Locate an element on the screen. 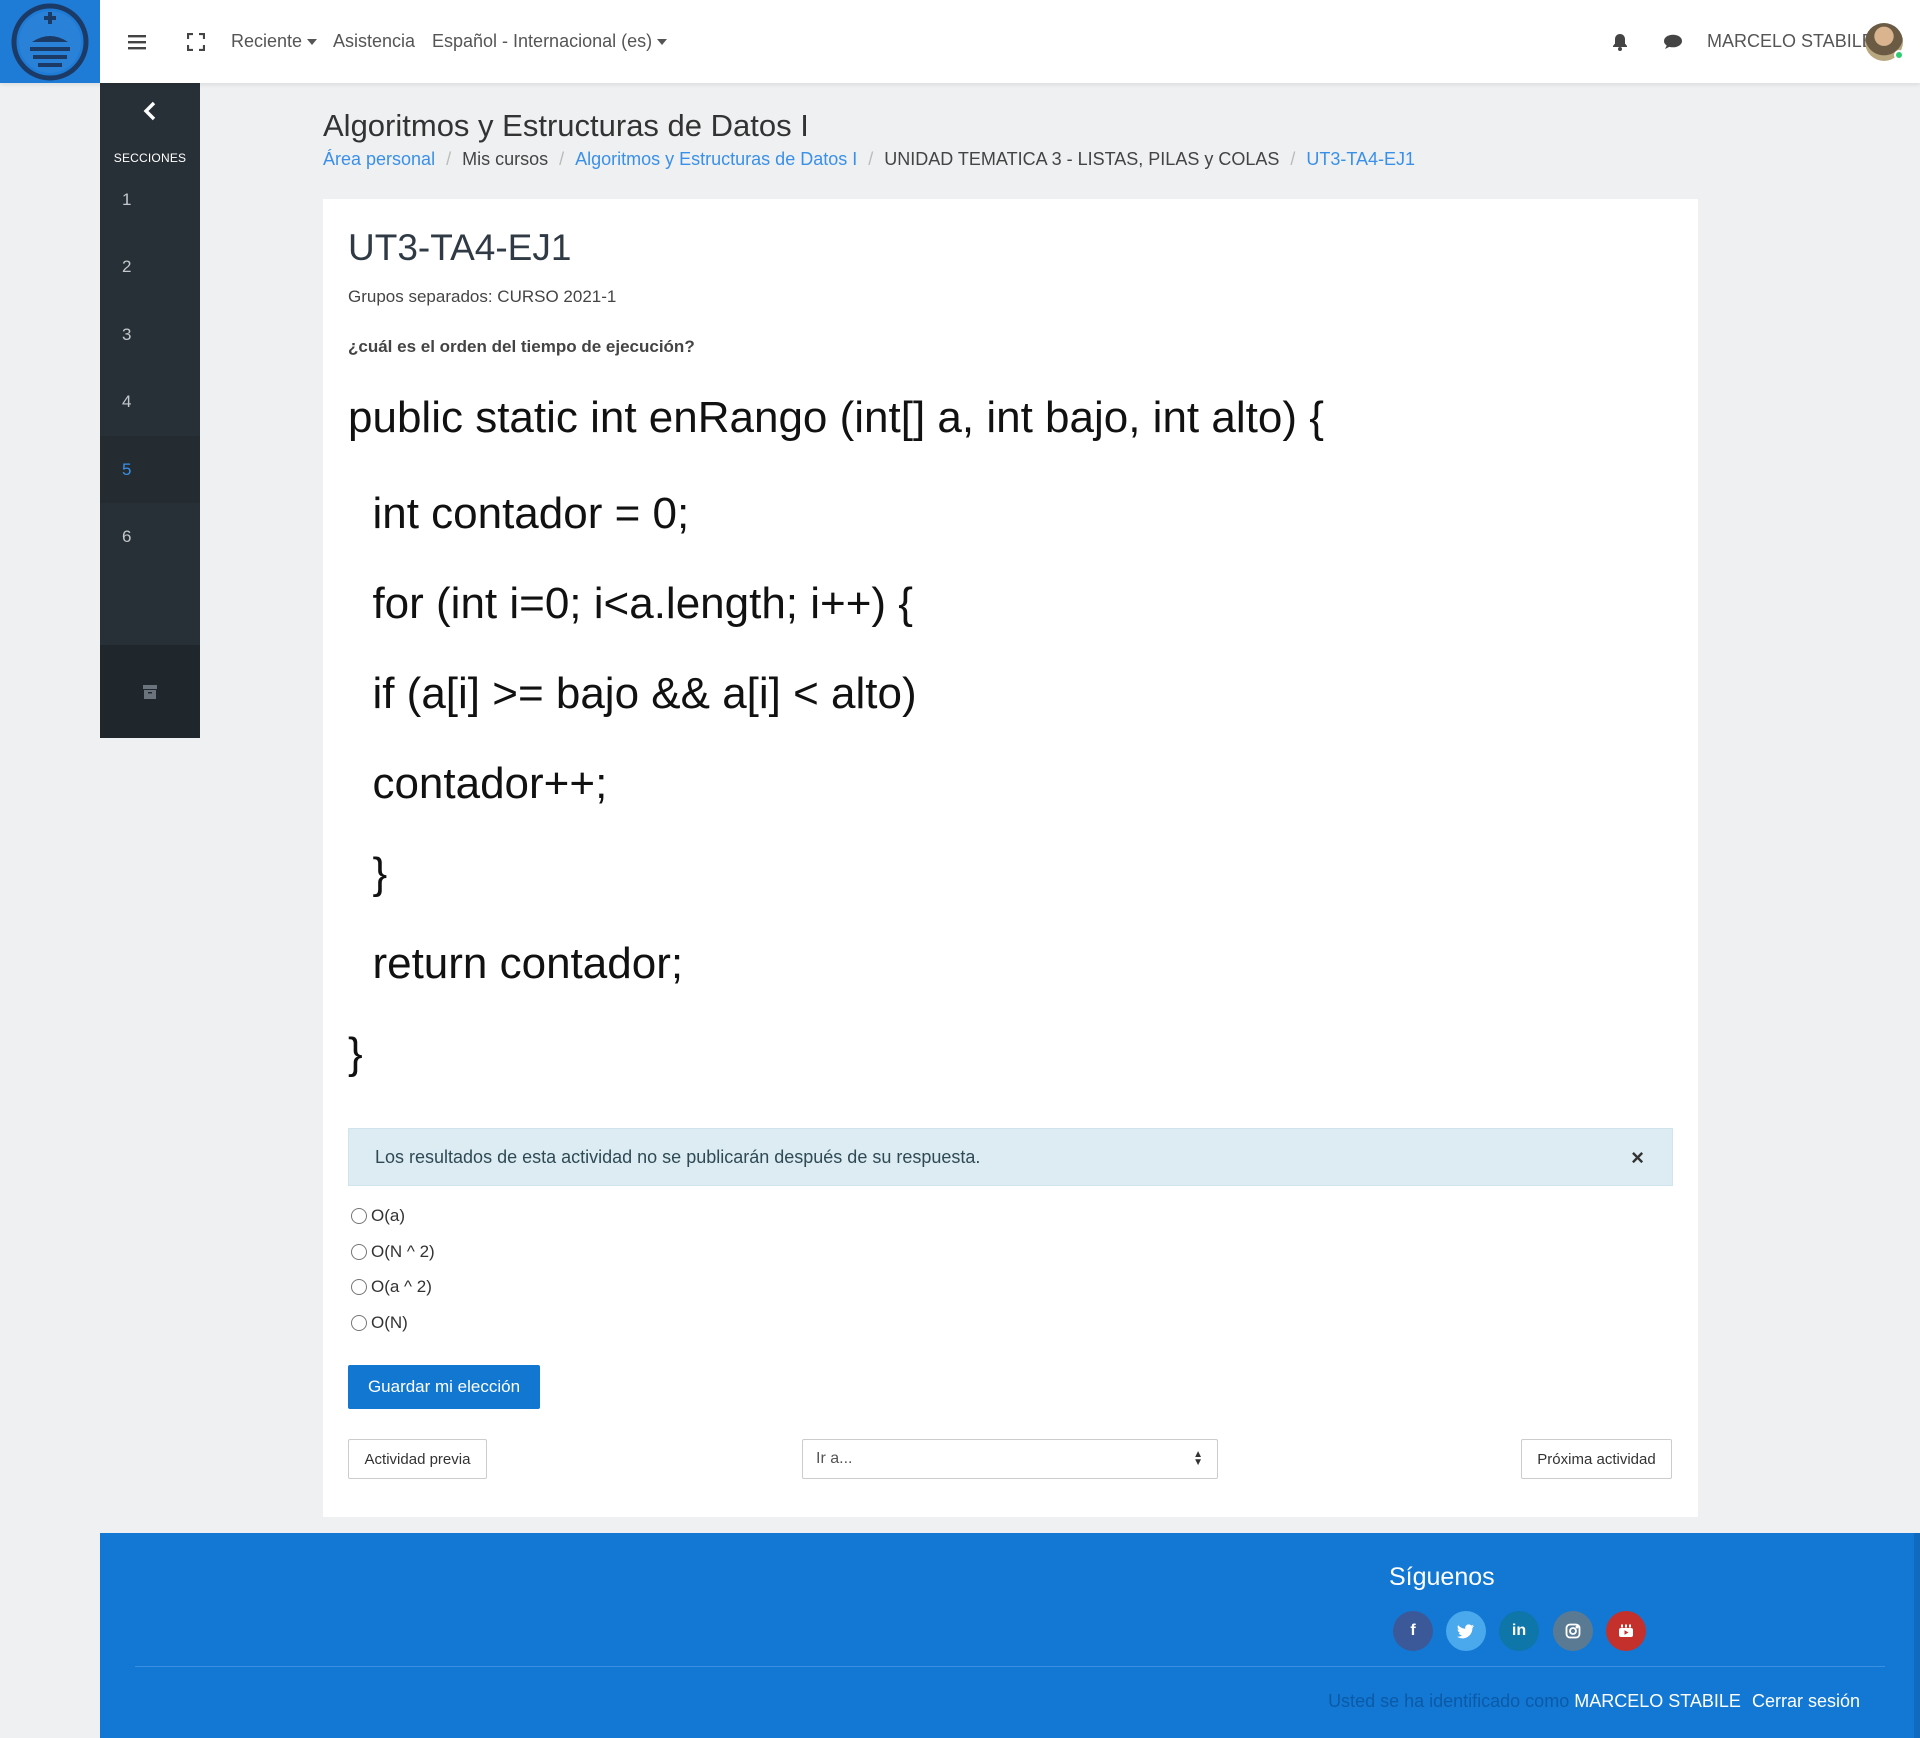  twitter-icon is located at coordinates (1466, 1631).